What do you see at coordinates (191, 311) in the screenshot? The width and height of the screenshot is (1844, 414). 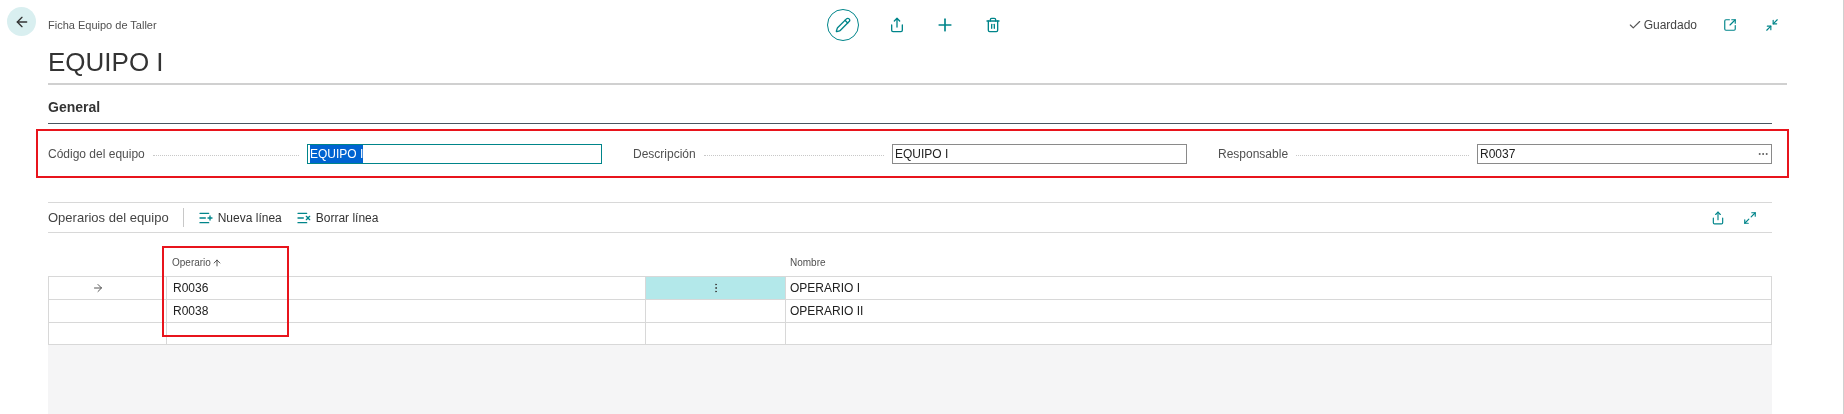 I see `table-cell-text: R0038` at bounding box center [191, 311].